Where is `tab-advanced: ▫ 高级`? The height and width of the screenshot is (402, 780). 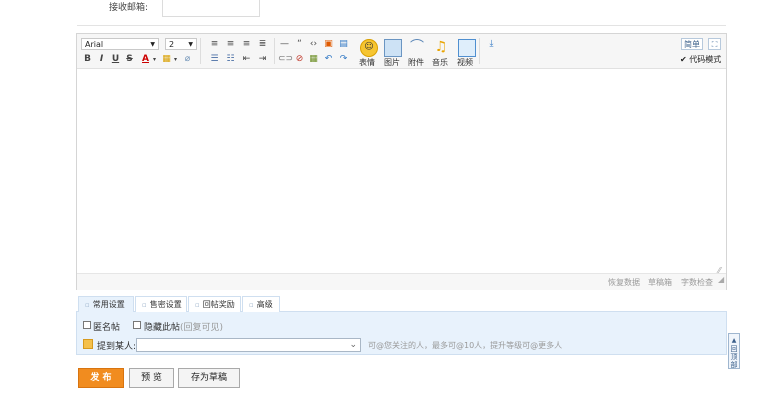
tab-advanced: ▫ 高级 is located at coordinates (261, 304).